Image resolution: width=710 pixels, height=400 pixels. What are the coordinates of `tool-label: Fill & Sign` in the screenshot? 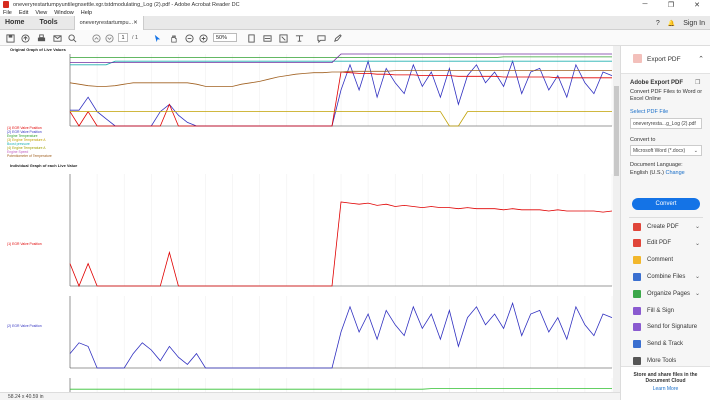 It's located at (661, 310).